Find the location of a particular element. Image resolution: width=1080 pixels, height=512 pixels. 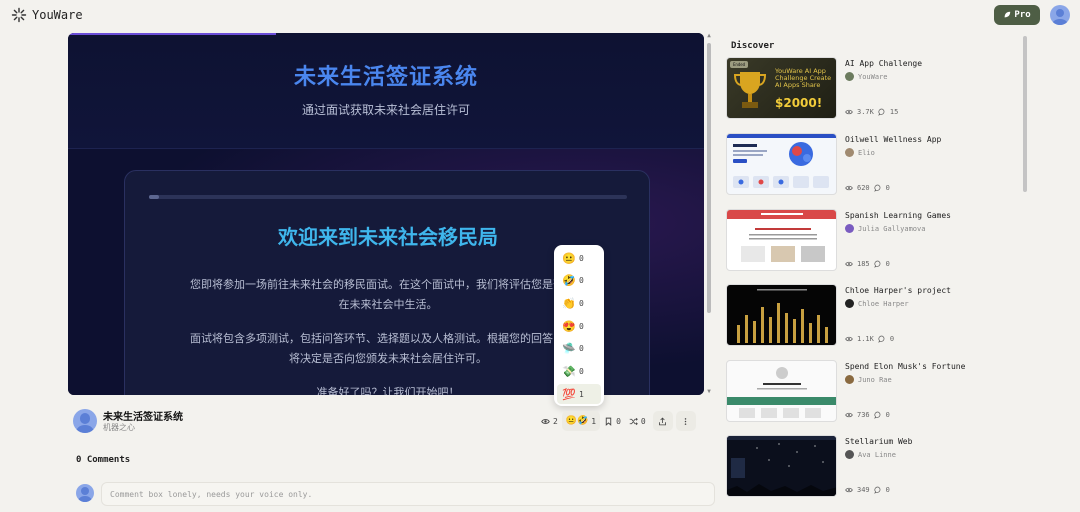

project-author: 机器之心 is located at coordinates (119, 427).